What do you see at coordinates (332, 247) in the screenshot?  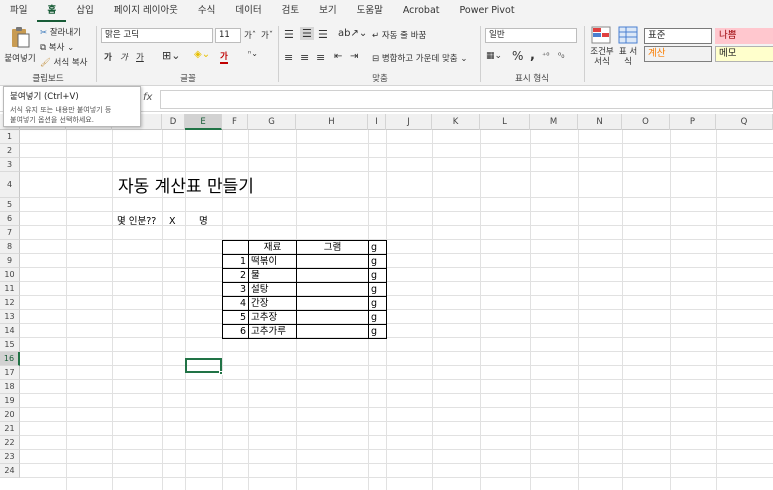 I see `table-header-gram: 그램` at bounding box center [332, 247].